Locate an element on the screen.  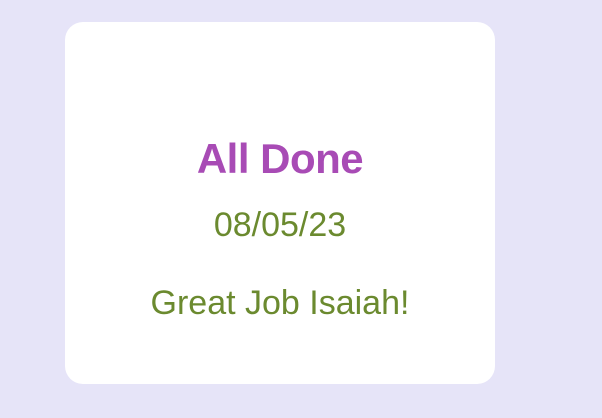
completion-date: 08/05/23 is located at coordinates (280, 225).